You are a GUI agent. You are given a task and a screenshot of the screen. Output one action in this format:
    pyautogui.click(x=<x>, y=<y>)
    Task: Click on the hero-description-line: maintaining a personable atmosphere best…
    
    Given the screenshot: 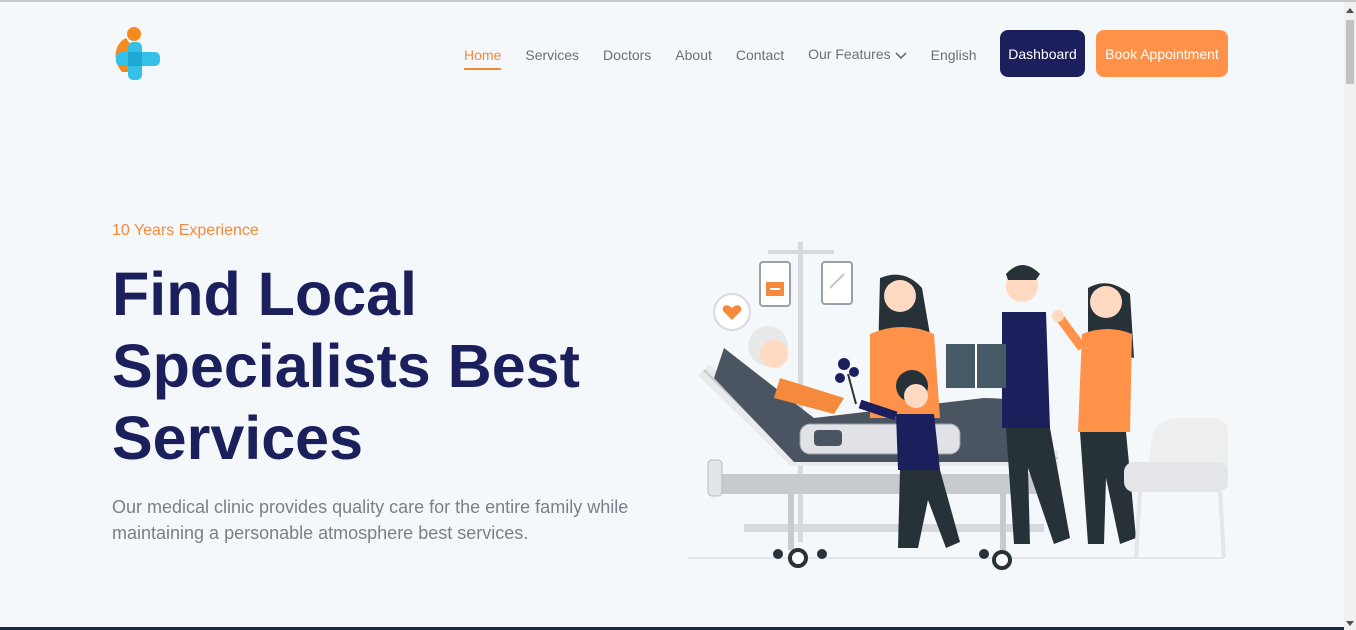 What is the action you would take?
    pyautogui.click(x=320, y=533)
    